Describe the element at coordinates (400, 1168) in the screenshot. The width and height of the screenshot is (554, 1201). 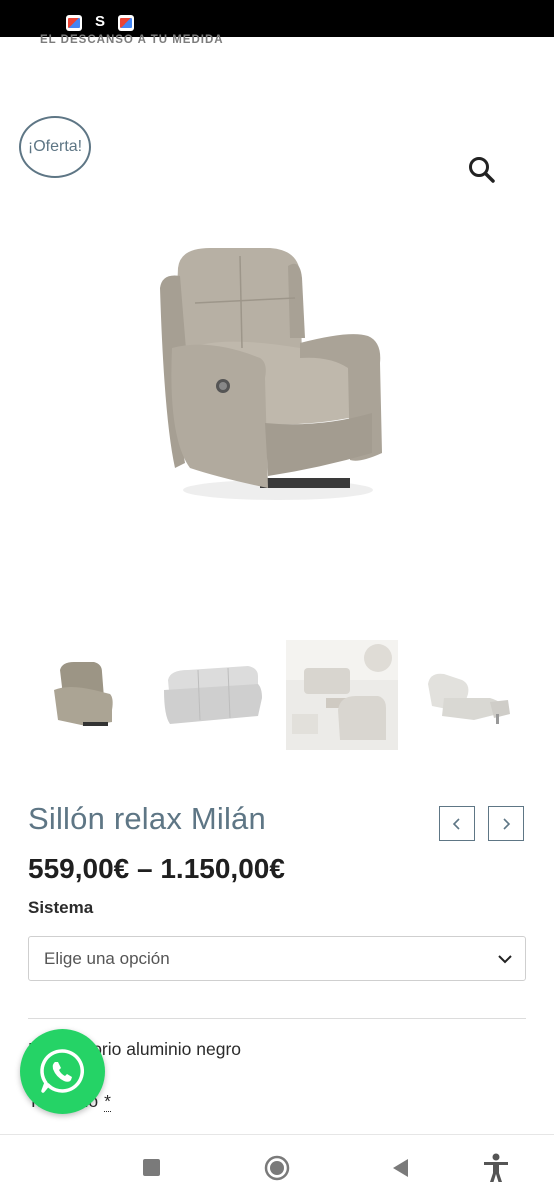
I see `back-icon` at that location.